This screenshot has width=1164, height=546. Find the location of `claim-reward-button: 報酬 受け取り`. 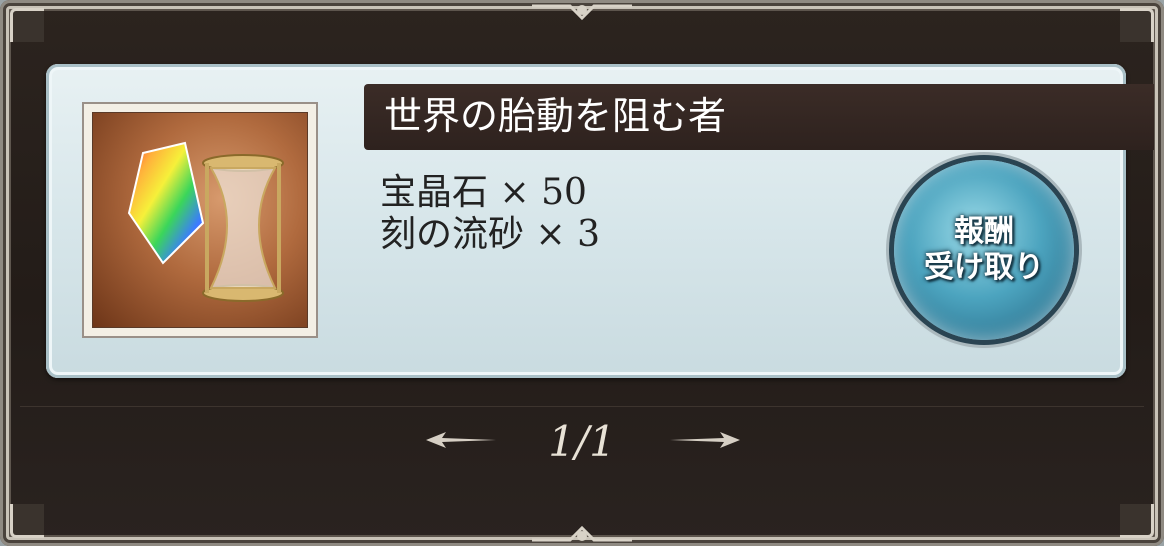

claim-reward-button: 報酬 受け取り is located at coordinates (984, 250).